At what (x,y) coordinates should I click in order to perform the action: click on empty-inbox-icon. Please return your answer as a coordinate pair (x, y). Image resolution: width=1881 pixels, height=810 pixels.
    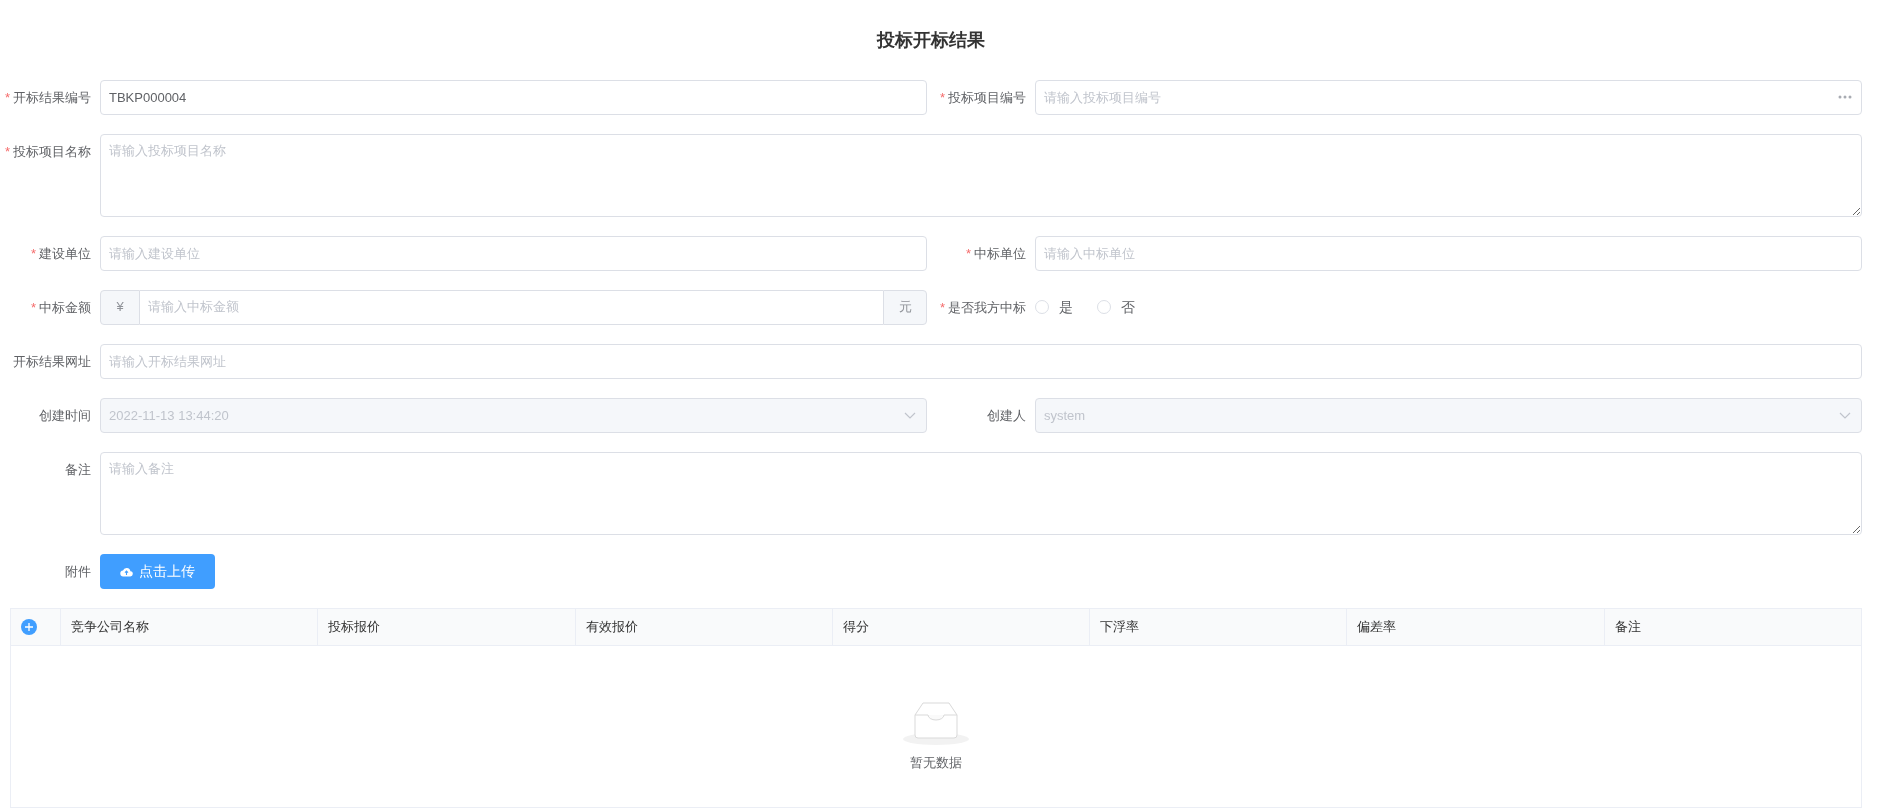
    Looking at the image, I should click on (936, 722).